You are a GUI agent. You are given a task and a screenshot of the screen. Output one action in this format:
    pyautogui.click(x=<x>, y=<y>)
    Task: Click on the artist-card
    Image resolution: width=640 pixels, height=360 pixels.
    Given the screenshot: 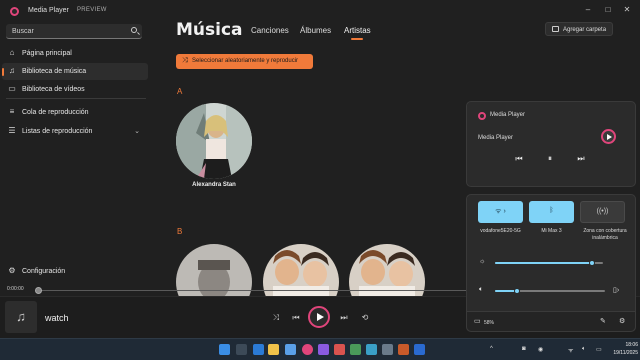 What is the action you would take?
    pyautogui.click(x=214, y=141)
    